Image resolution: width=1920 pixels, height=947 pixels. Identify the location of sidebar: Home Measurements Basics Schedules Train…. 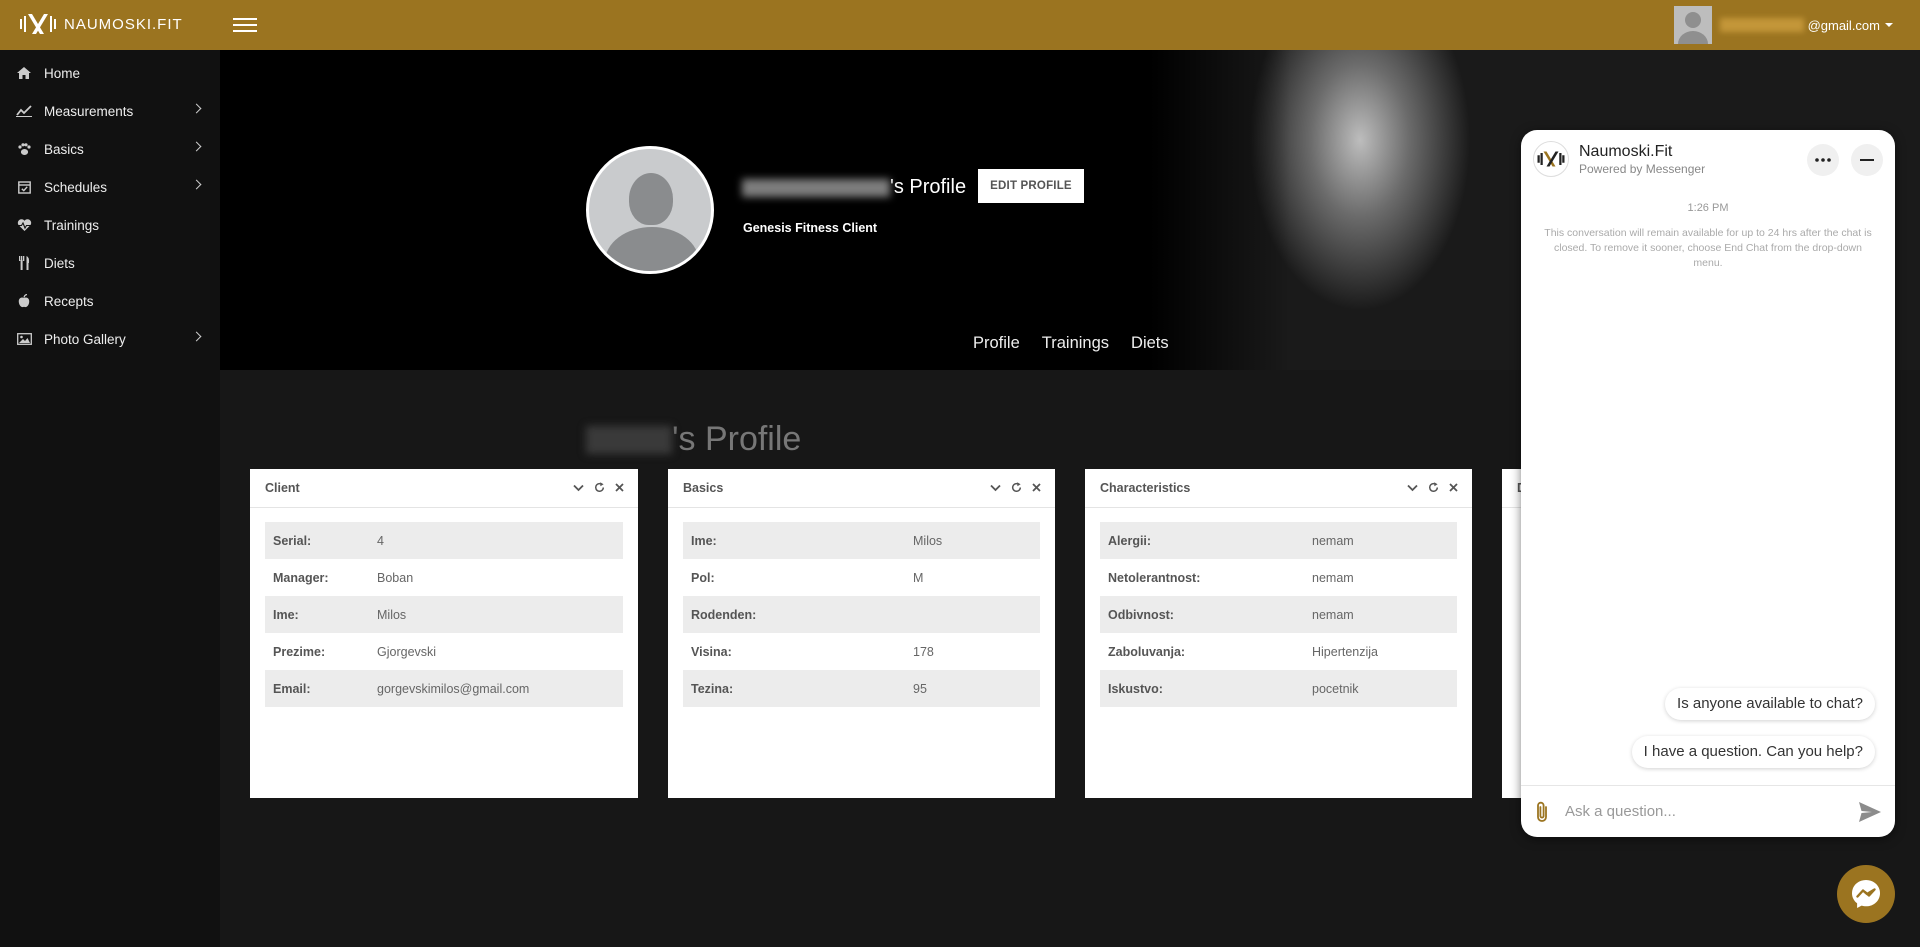
(110, 498).